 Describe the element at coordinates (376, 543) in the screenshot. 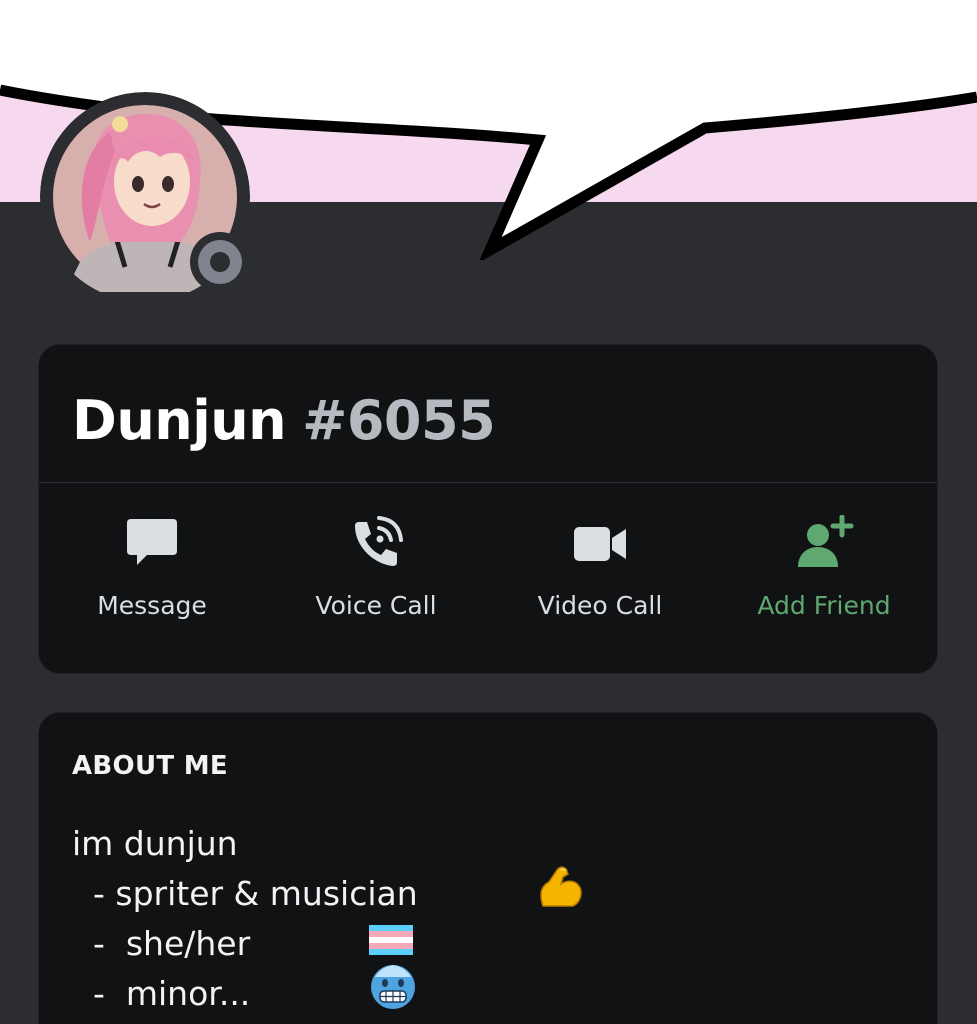

I see `phone-call-icon` at that location.